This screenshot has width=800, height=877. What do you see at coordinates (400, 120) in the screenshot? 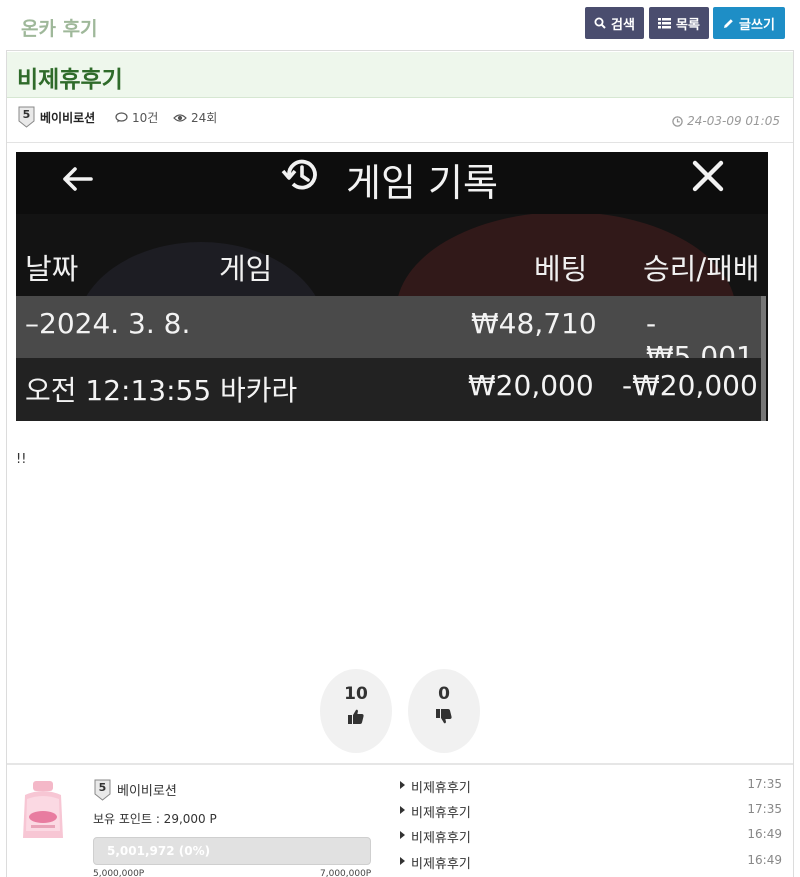
I see `post-meta: 5 베이비로션 10건 24회 24-03-09 01:05` at bounding box center [400, 120].